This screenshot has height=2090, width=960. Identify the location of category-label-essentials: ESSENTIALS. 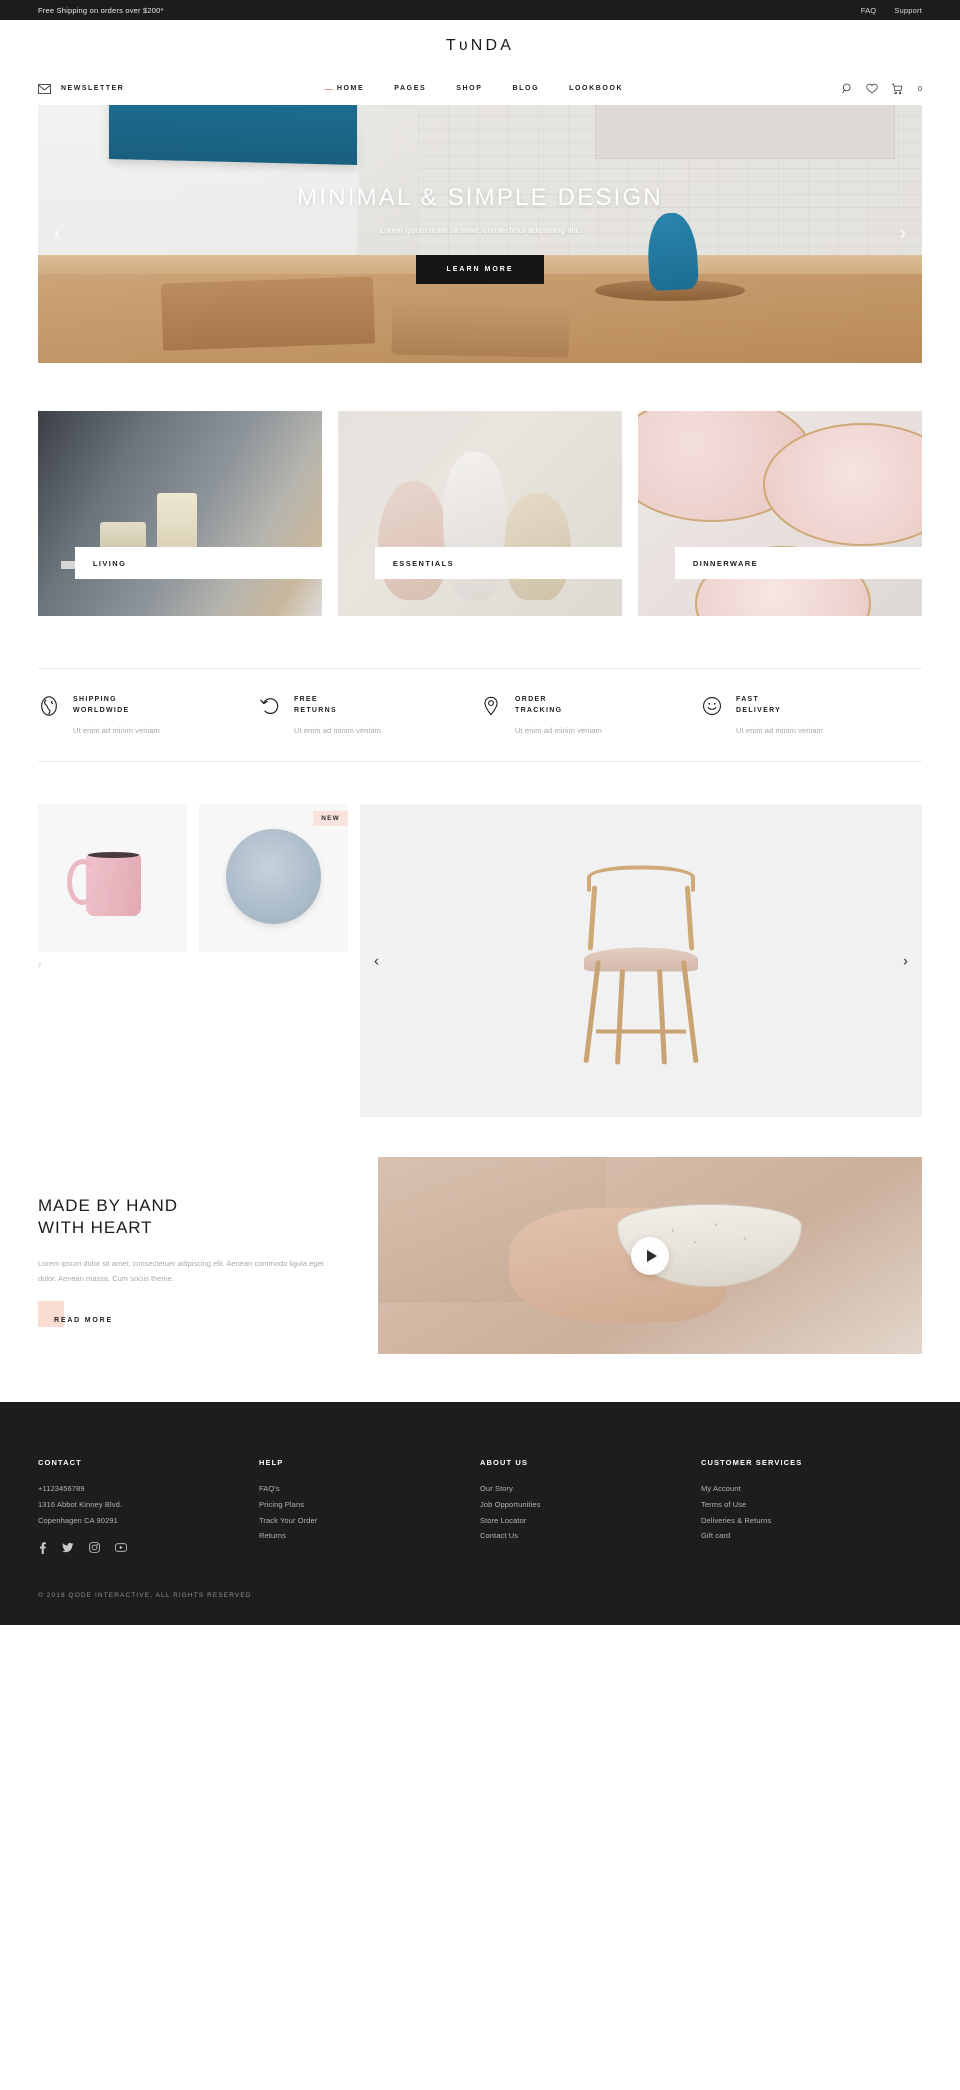
(498, 563).